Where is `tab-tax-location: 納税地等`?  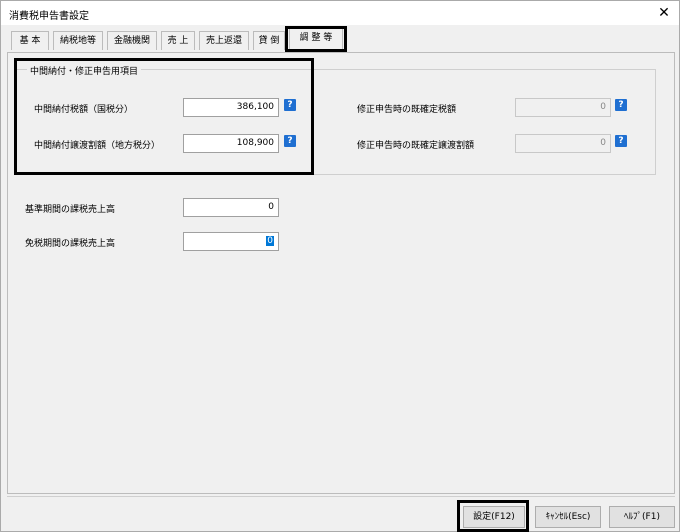 tab-tax-location: 納税地等 is located at coordinates (78, 40).